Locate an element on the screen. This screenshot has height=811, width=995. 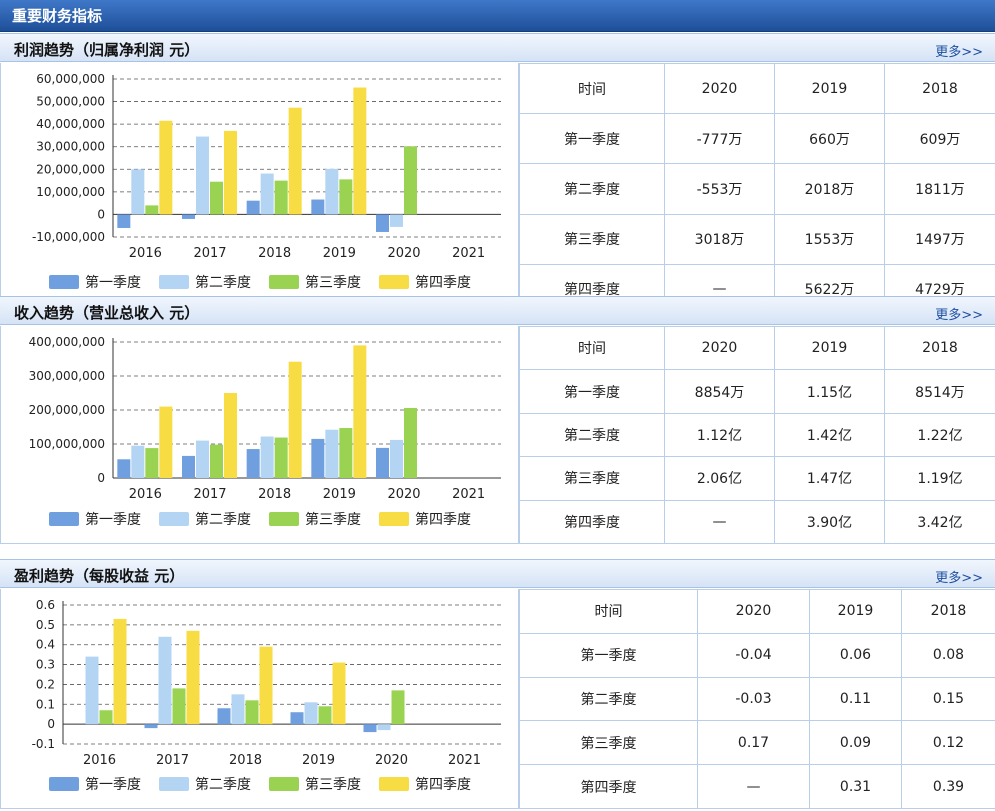
x-tick-label: 2017 is located at coordinates (172, 760).